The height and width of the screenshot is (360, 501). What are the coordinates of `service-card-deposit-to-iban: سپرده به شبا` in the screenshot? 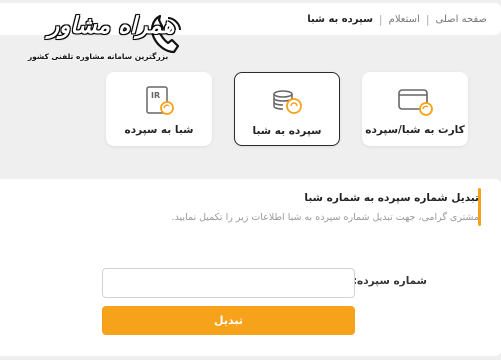 It's located at (287, 109).